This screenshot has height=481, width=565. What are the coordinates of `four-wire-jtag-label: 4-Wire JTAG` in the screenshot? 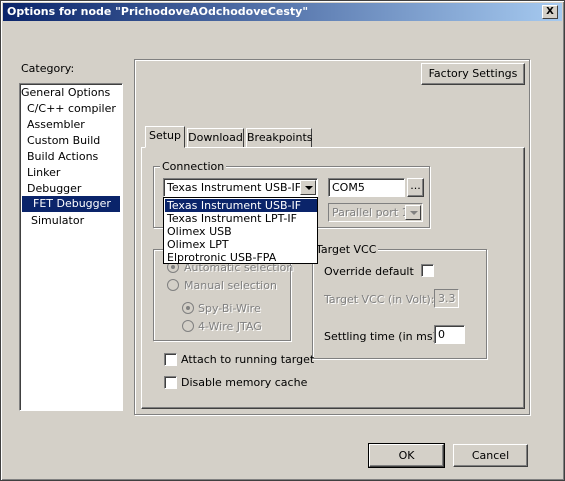 It's located at (230, 326).